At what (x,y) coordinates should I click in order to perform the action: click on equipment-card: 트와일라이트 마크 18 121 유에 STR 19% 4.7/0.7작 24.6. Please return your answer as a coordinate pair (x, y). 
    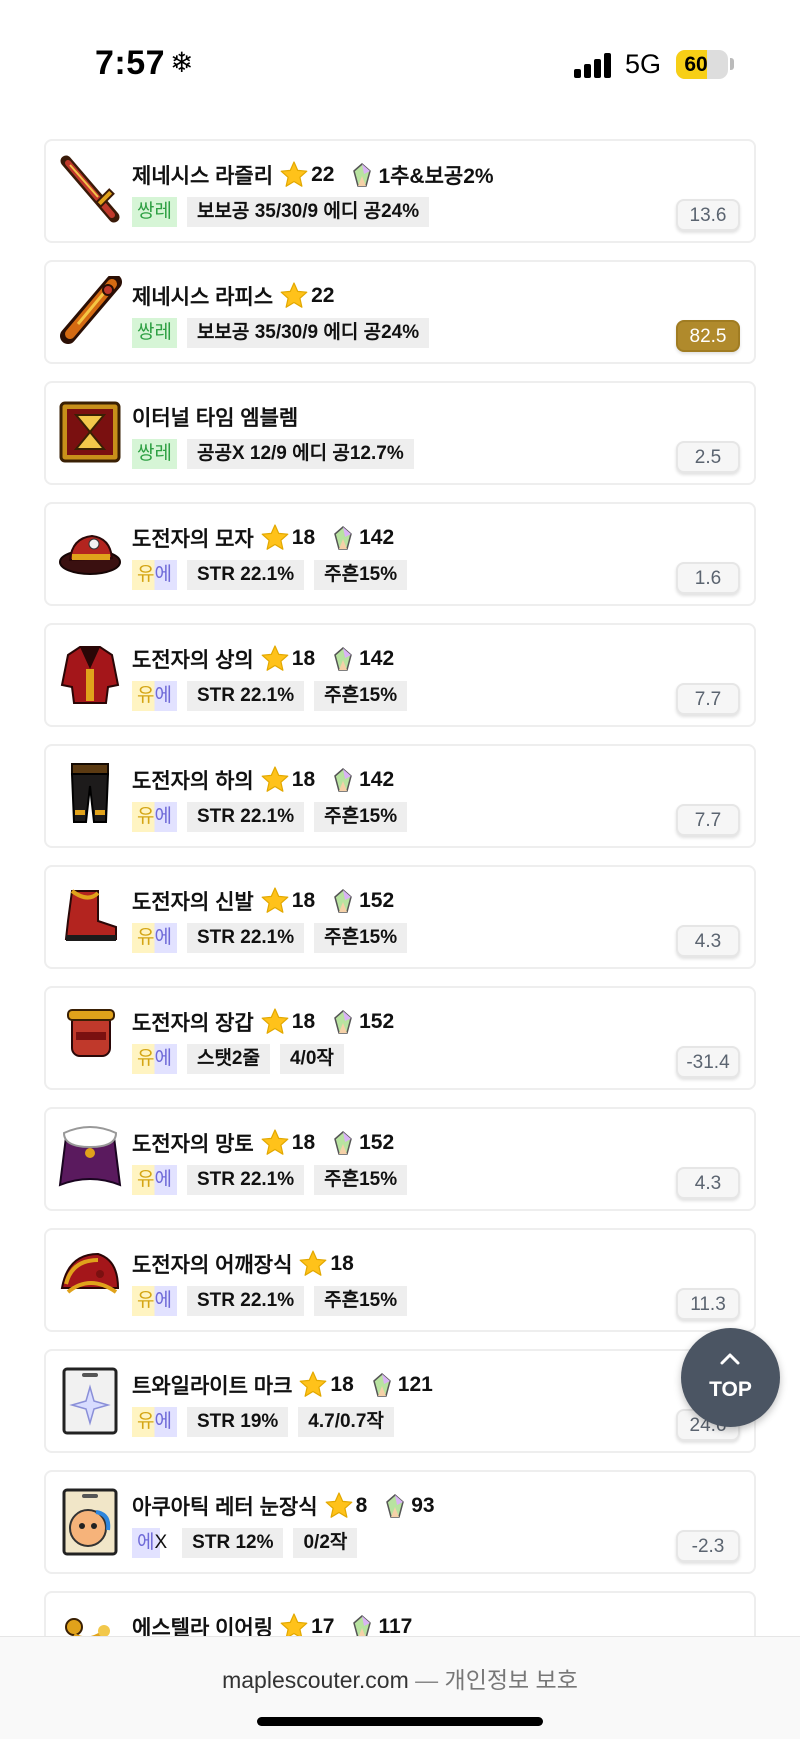
    Looking at the image, I should click on (400, 1401).